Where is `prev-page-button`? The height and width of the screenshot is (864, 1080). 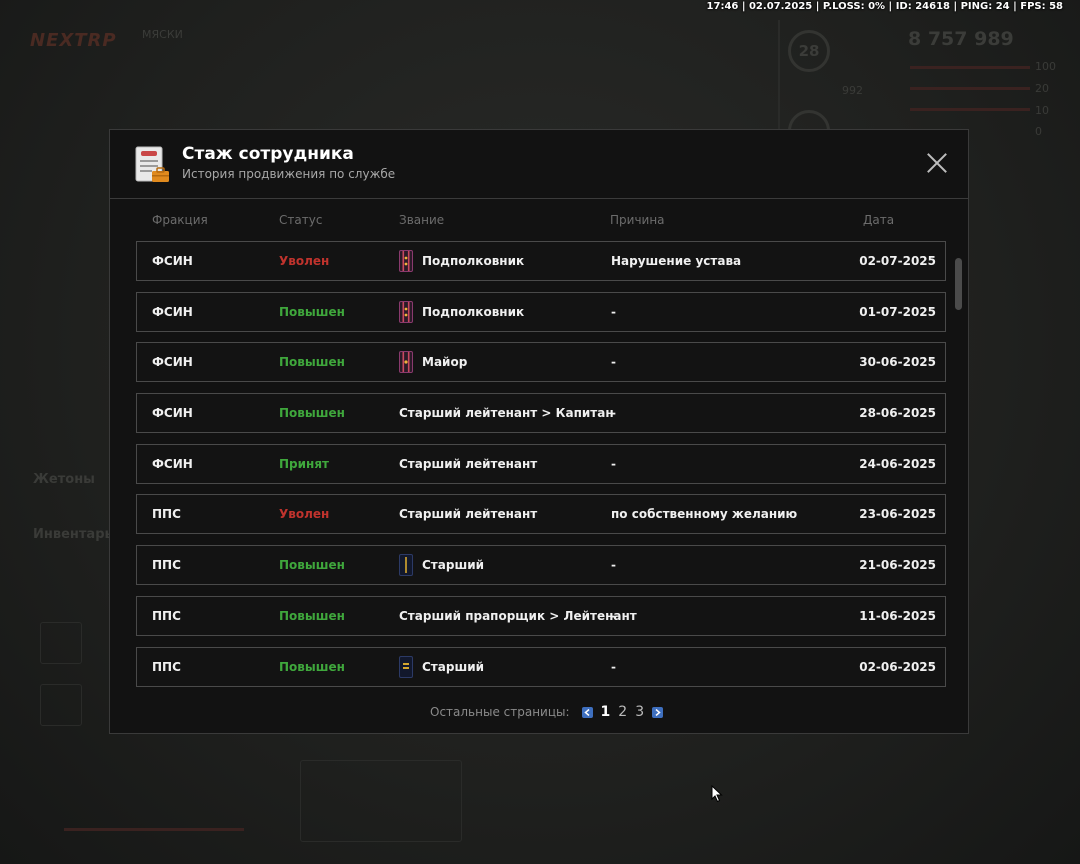 prev-page-button is located at coordinates (587, 712).